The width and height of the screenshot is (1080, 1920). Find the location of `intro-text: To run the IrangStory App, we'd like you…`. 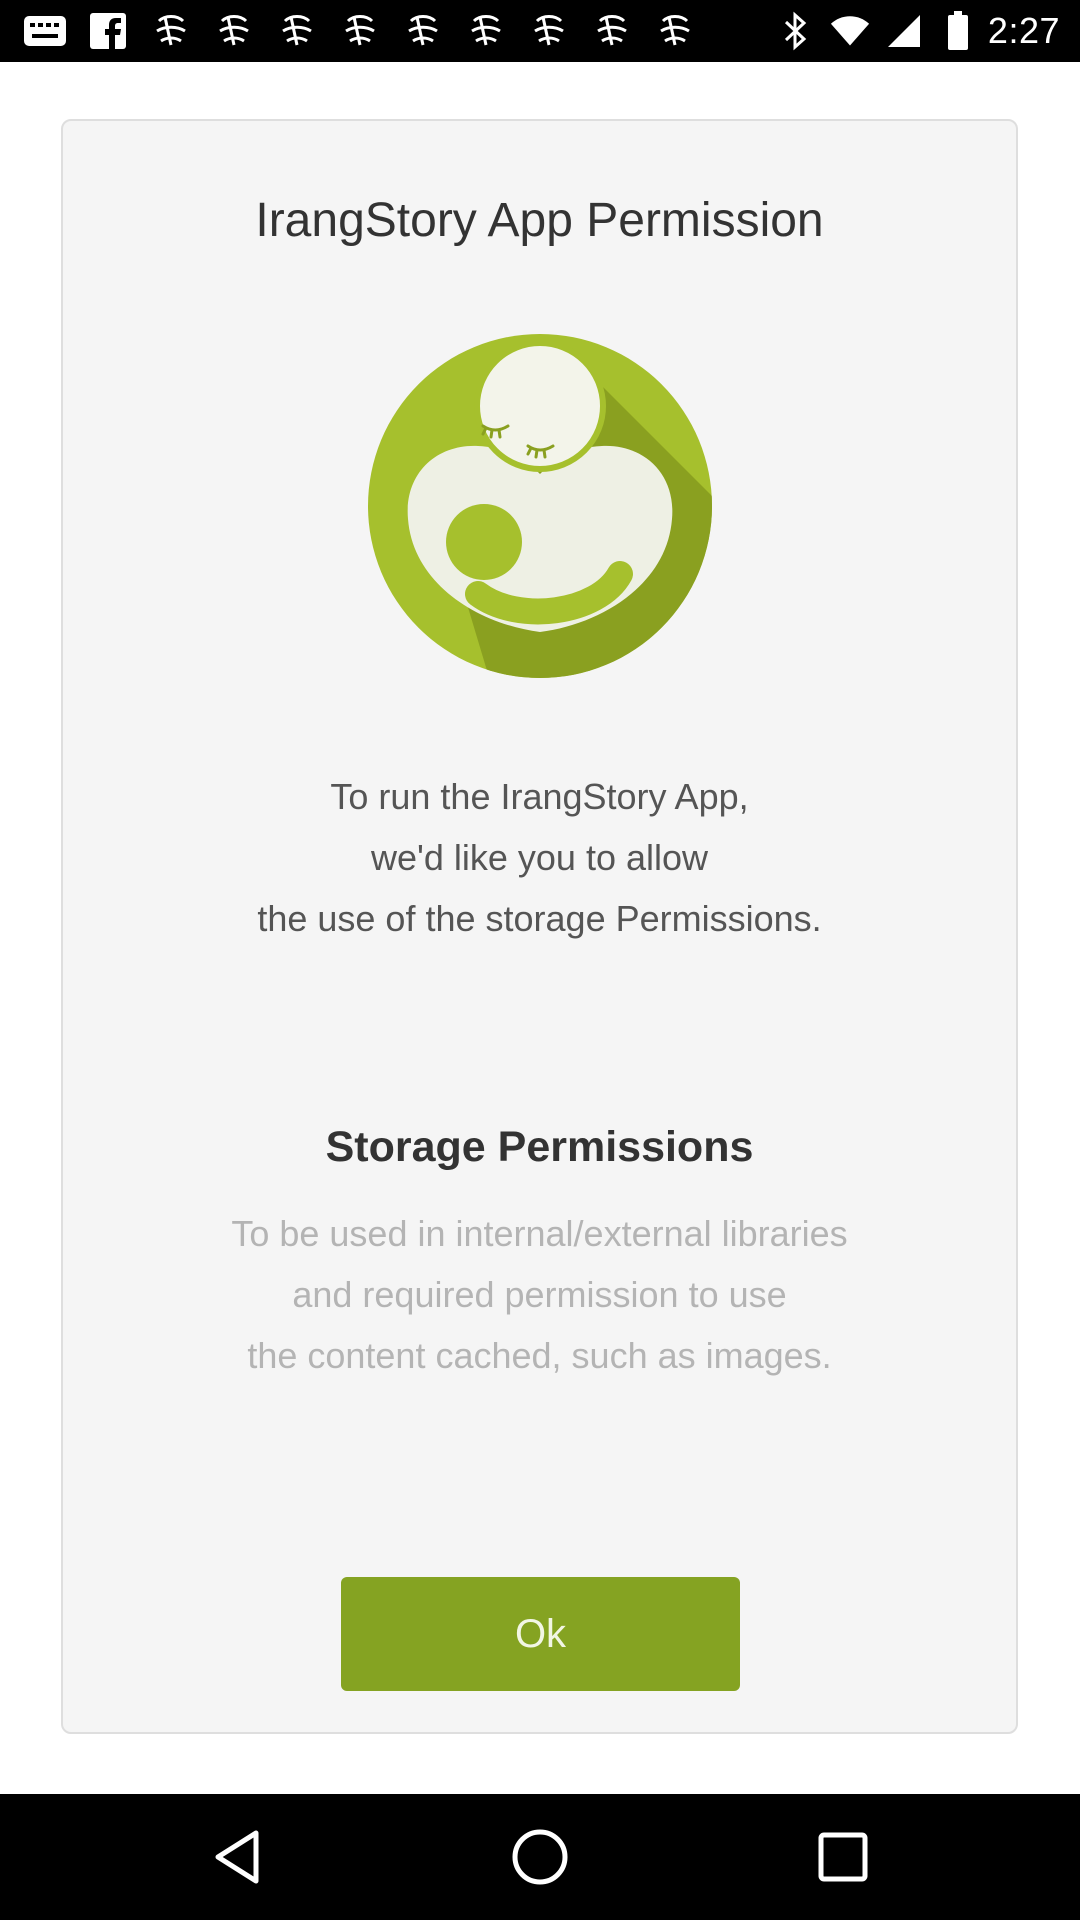

intro-text: To run the IrangStory App, we'd like you… is located at coordinates (539, 857).